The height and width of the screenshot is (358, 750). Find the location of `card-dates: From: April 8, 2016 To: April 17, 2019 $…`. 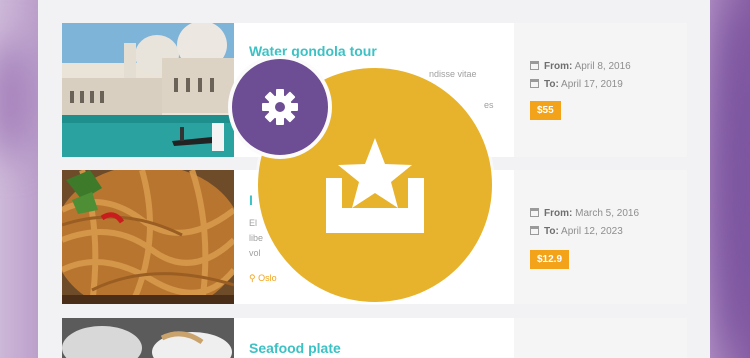

card-dates: From: April 8, 2016 To: April 17, 2019 $… is located at coordinates (600, 90).